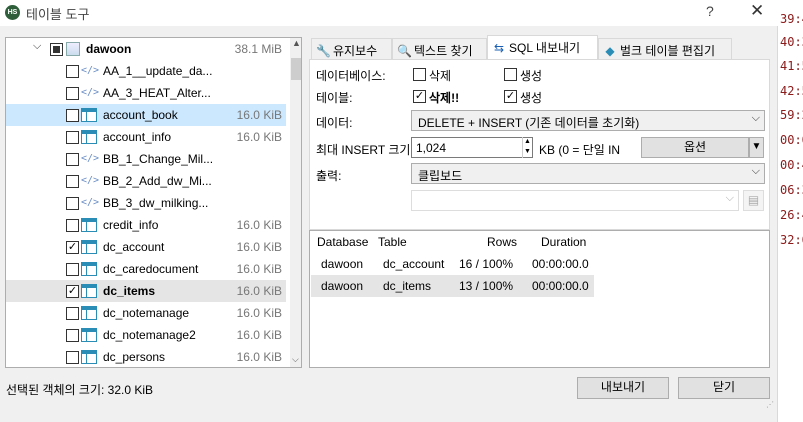 The image size is (803, 422). What do you see at coordinates (510, 74) in the screenshot?
I see `db-create-checkbox` at bounding box center [510, 74].